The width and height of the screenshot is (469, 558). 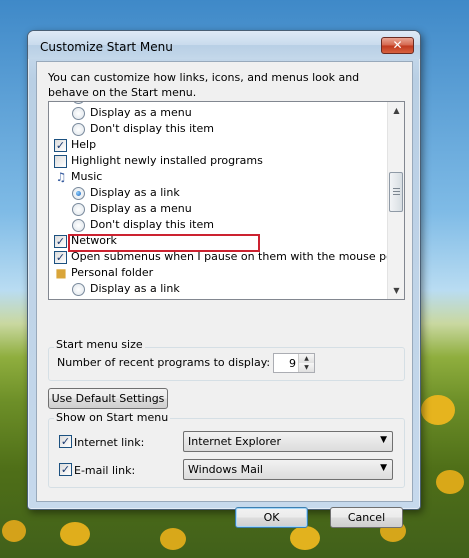 I want to click on recent-programs-spinner: 9 ▲ ▼, so click(x=294, y=363).